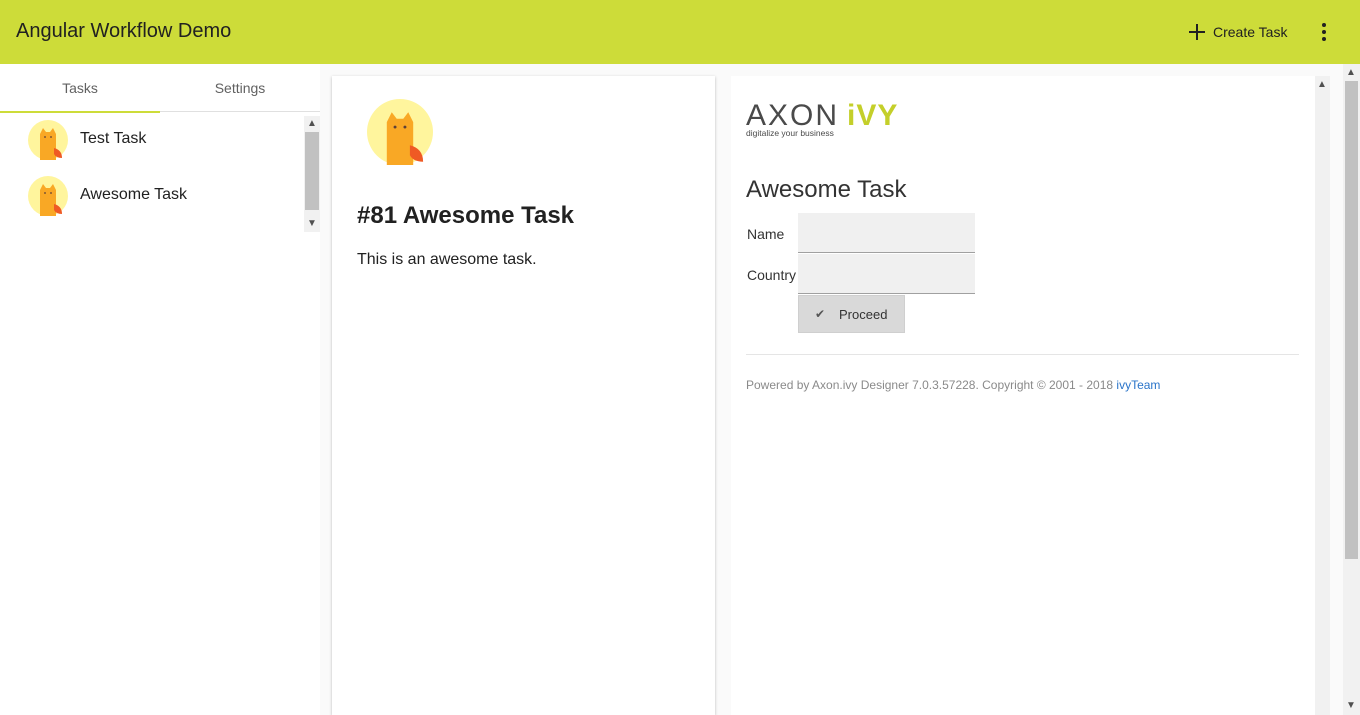  I want to click on app-title: Angular Workflow Demo, so click(124, 31).